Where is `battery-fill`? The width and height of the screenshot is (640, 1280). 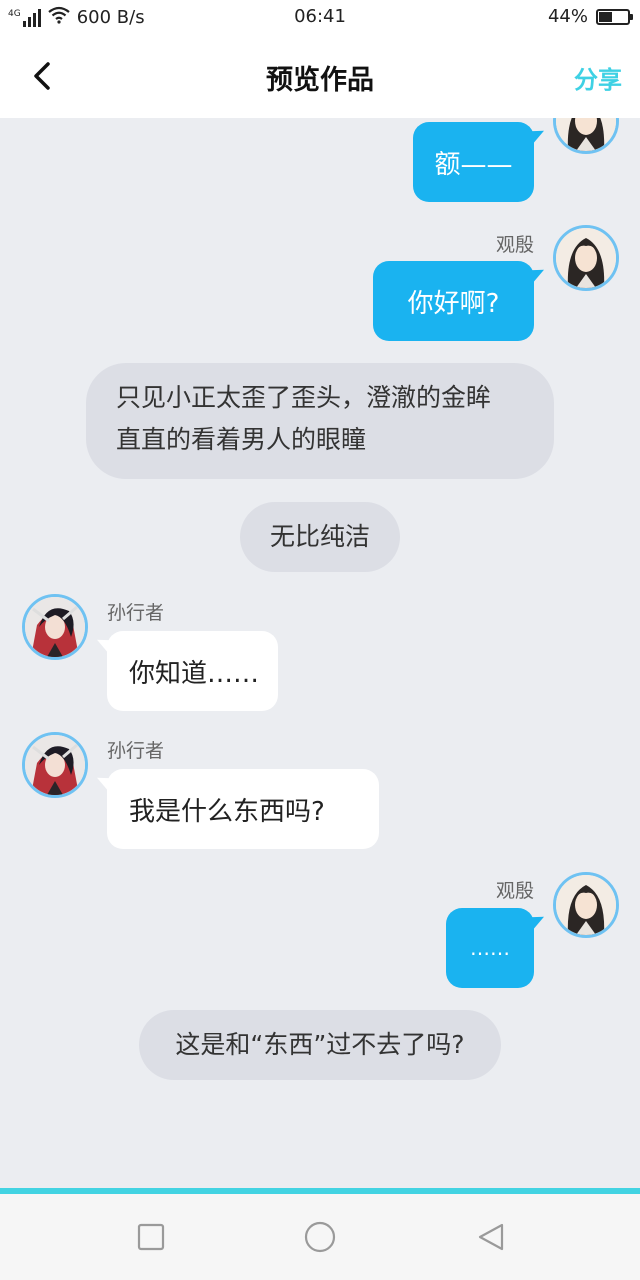 battery-fill is located at coordinates (606, 16).